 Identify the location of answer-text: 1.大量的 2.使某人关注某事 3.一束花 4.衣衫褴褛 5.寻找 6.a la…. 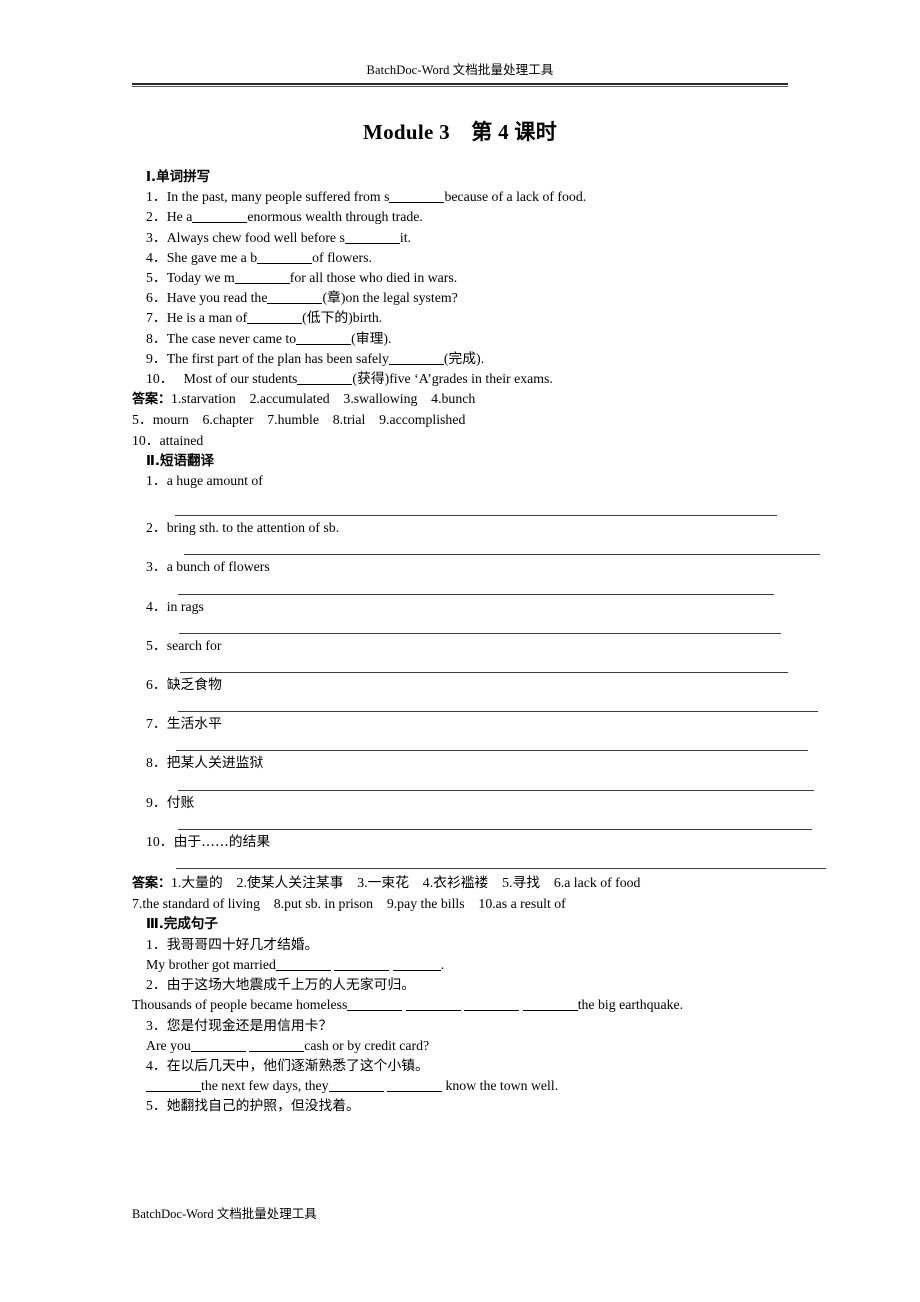
(406, 883).